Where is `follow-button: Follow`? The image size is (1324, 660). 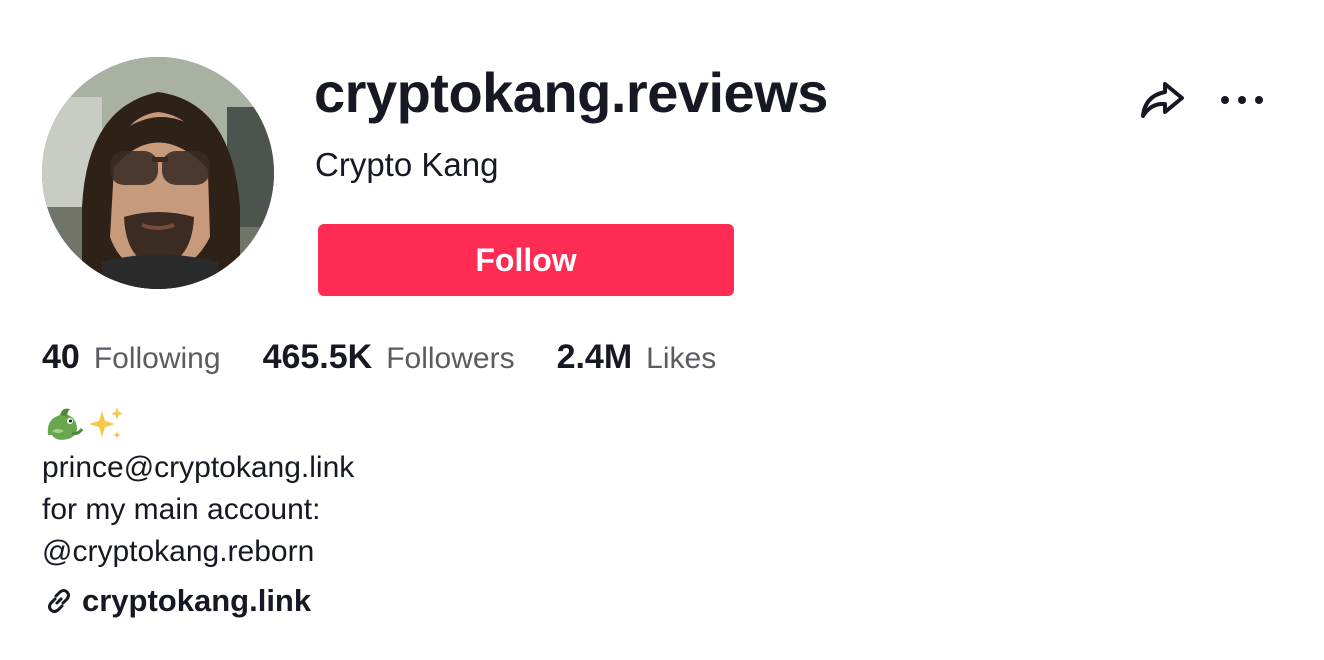
follow-button: Follow is located at coordinates (526, 260).